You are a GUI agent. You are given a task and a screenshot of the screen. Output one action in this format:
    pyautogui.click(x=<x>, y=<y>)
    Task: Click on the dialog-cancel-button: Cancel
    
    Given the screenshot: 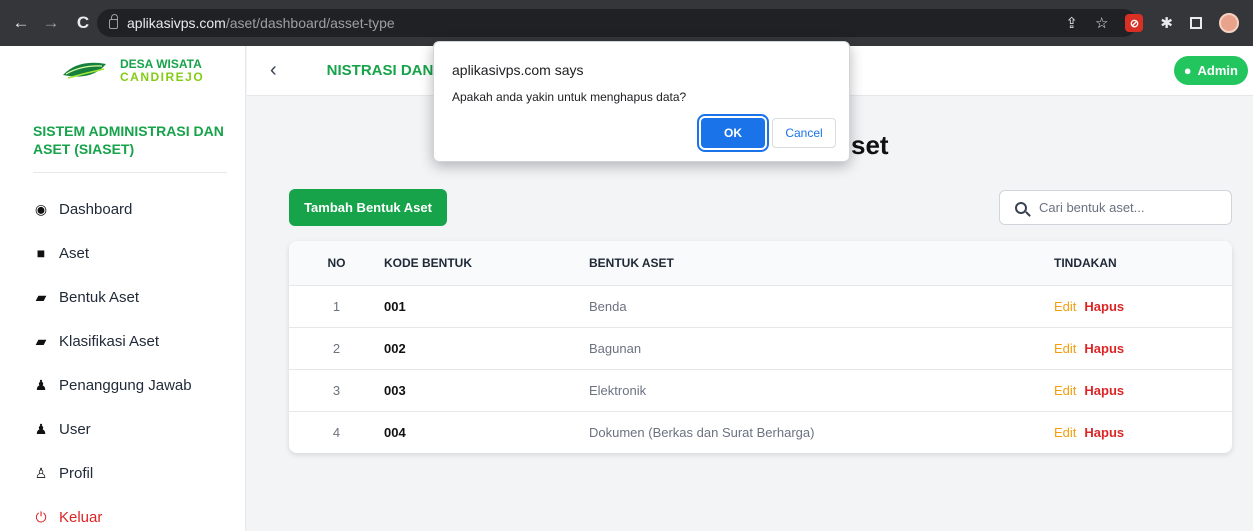 What is the action you would take?
    pyautogui.click(x=804, y=133)
    